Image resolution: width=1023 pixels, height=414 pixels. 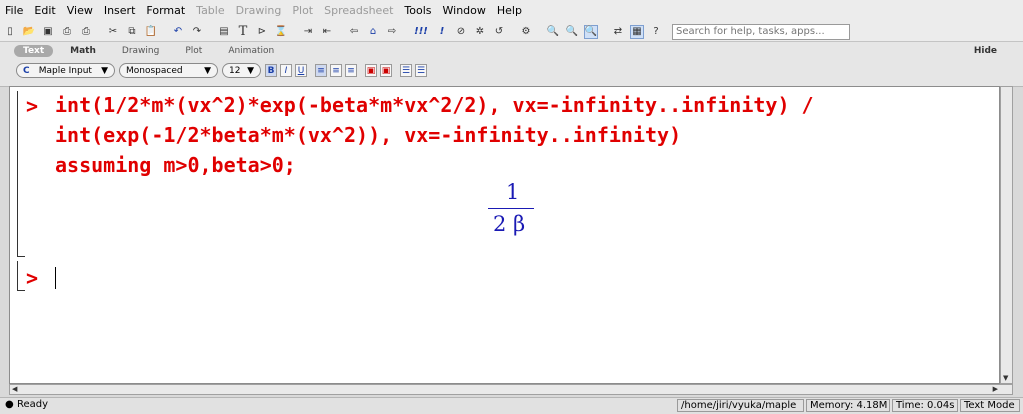 I want to click on outdent-icon: ⇤, so click(x=327, y=32).